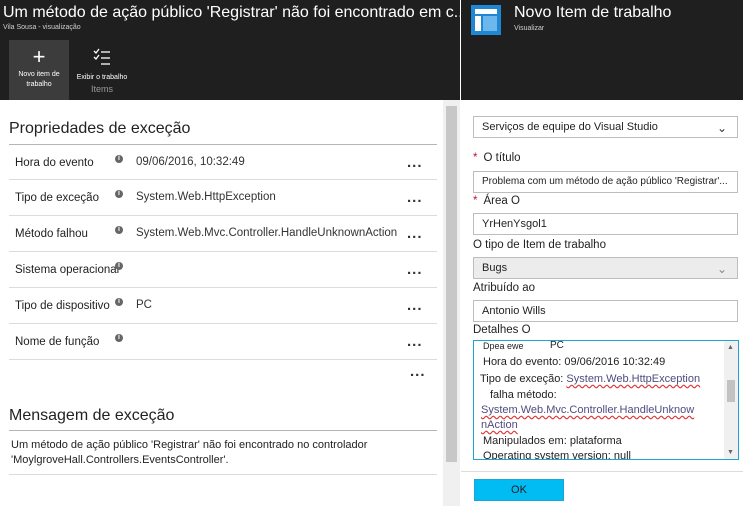 The image size is (743, 506). I want to click on details-line: Dpea ewe, so click(503, 346).